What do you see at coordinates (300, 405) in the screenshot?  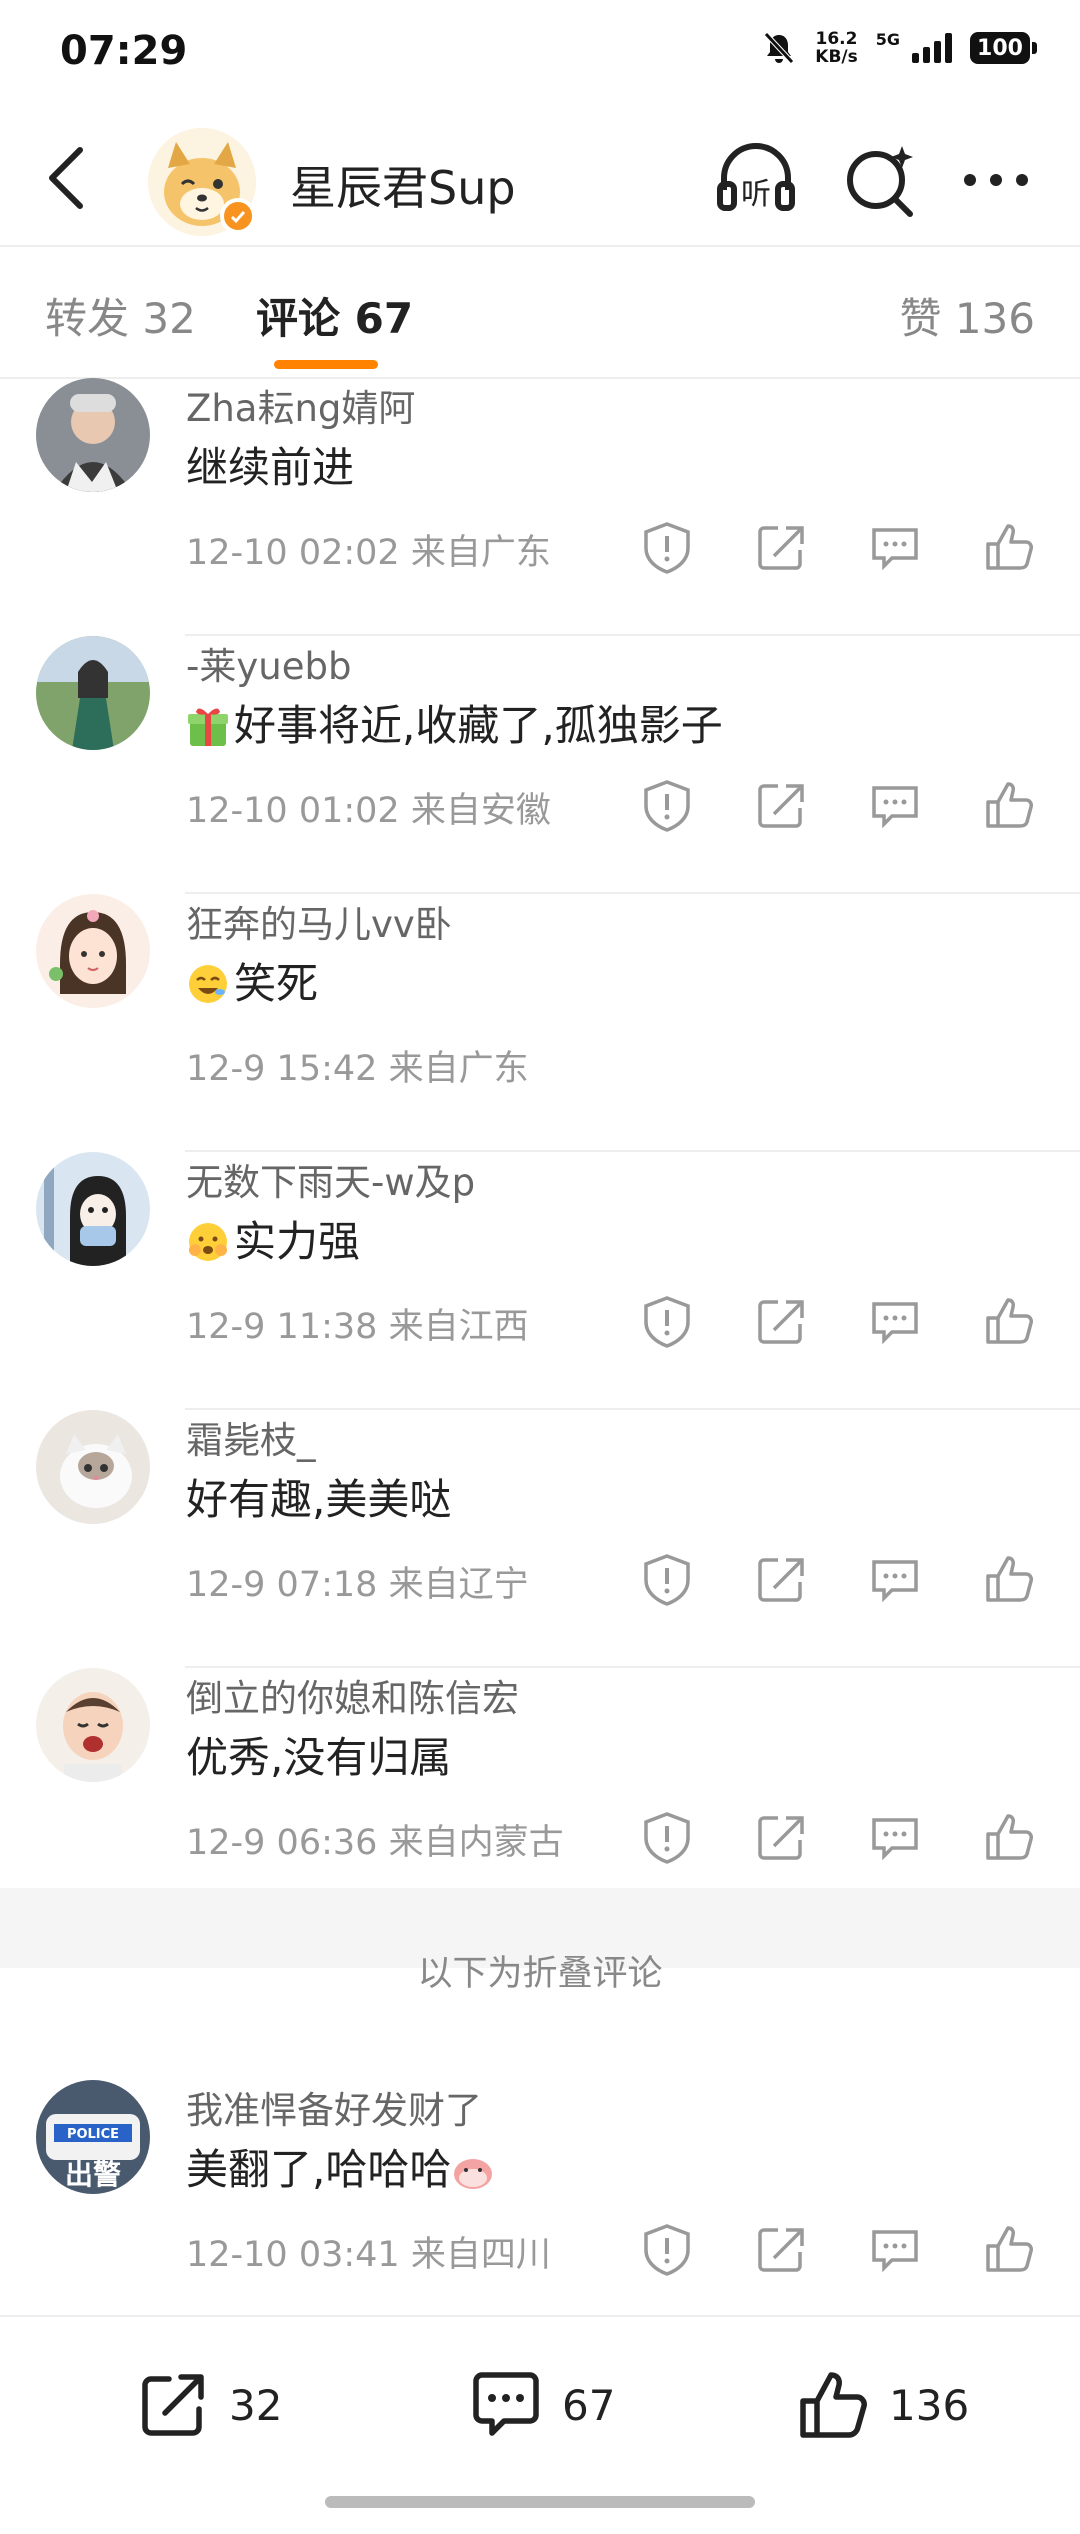 I see `commenter-name: Zha耘ng婧阿` at bounding box center [300, 405].